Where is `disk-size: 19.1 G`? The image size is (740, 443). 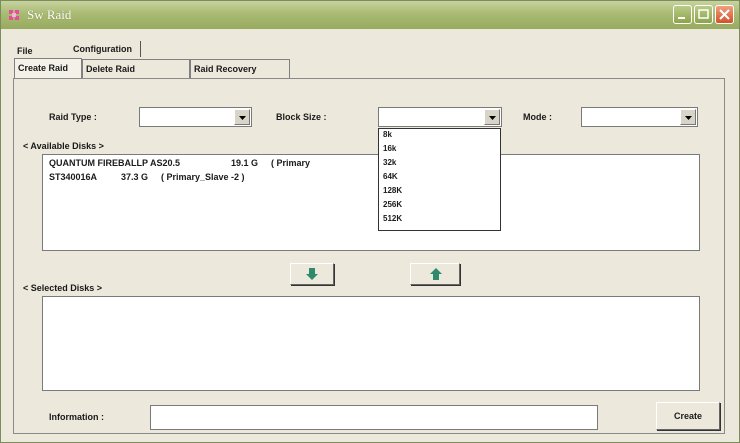 disk-size: 19.1 G is located at coordinates (245, 163).